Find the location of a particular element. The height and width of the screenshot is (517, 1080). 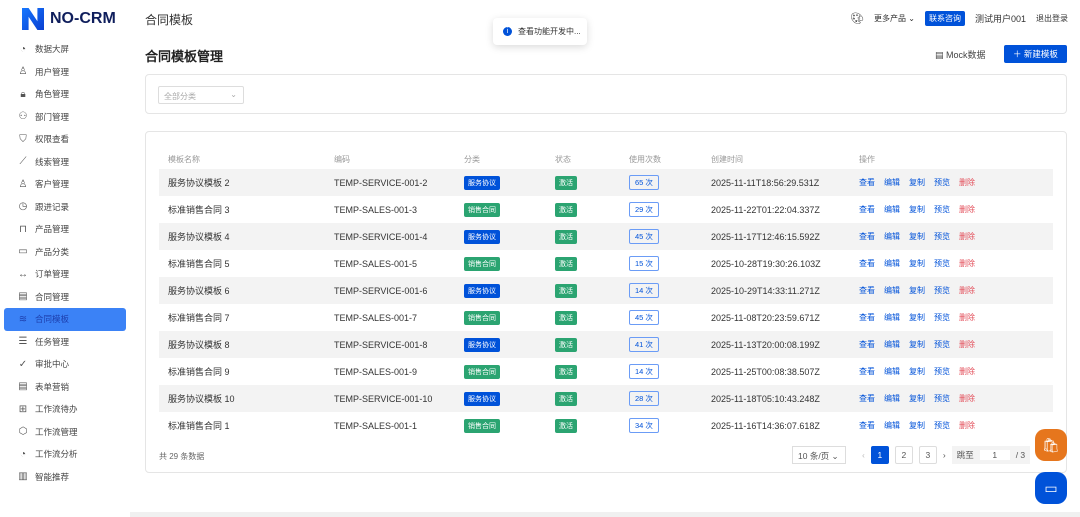

category-tag: 服务协议 is located at coordinates (482, 344).